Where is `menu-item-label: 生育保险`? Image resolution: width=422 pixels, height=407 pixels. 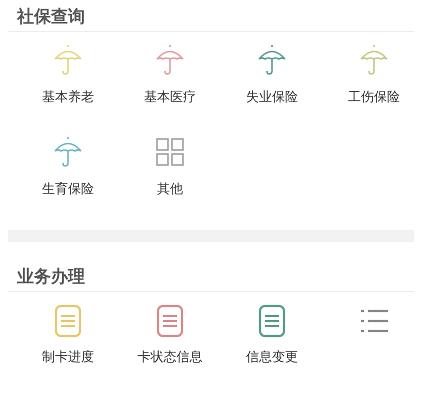 menu-item-label: 生育保险 is located at coordinates (68, 189).